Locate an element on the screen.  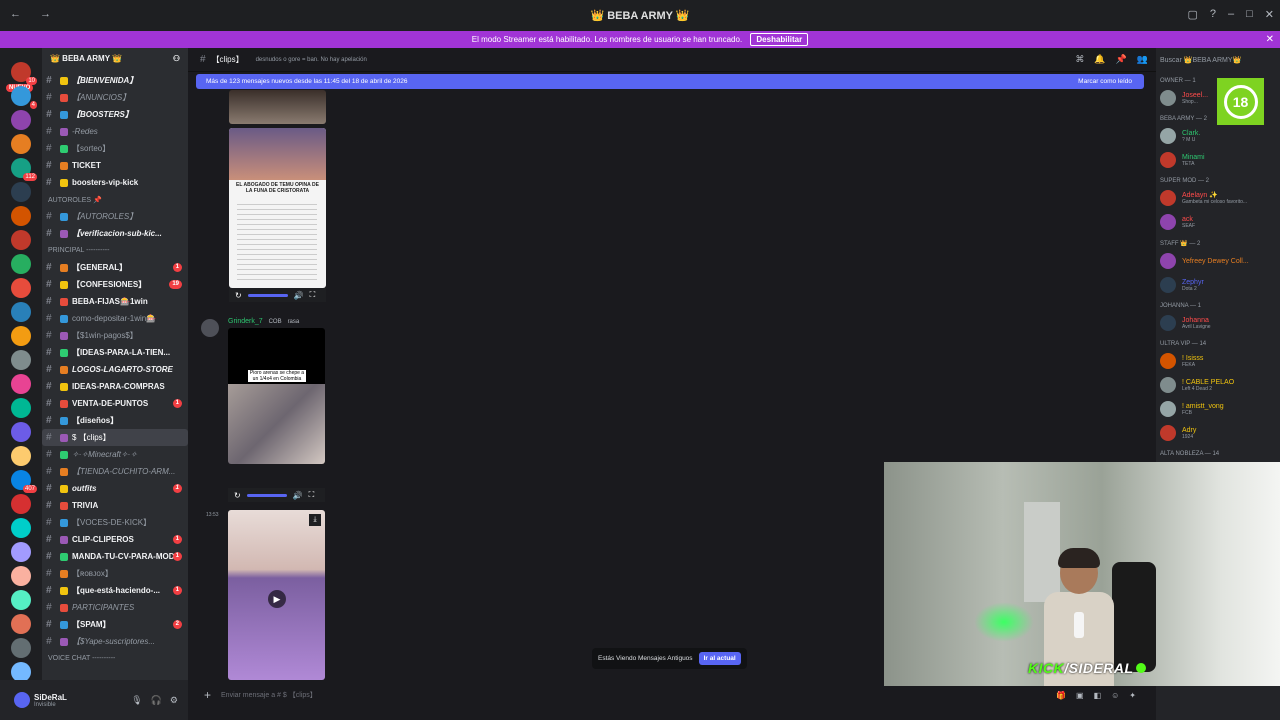
channel-item: # CLIP-CLIPEROS 1 is located at coordinates (115, 539).